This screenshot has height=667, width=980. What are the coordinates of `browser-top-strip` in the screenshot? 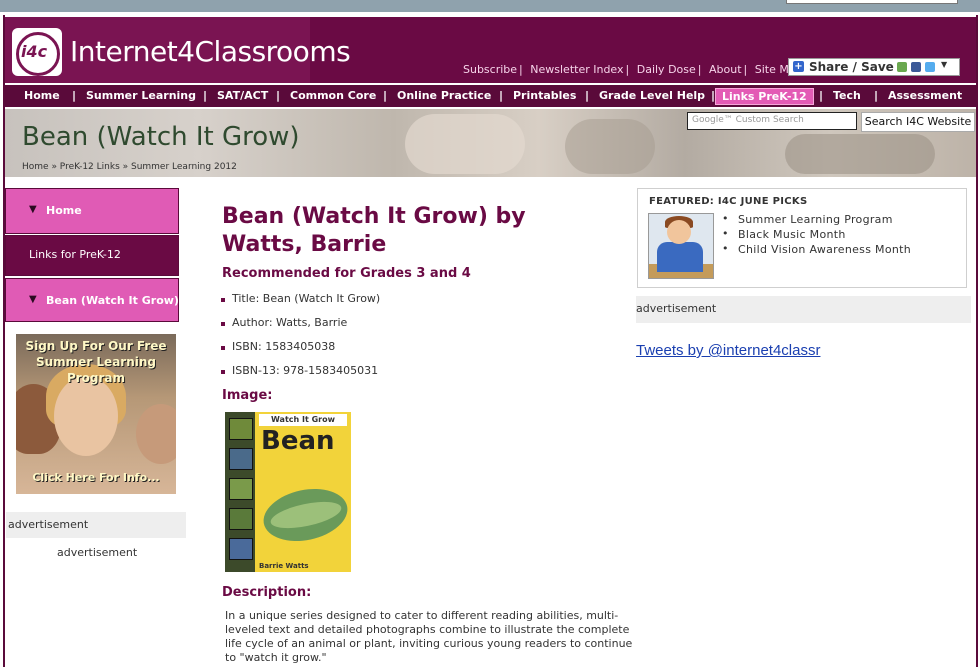 It's located at (490, 6).